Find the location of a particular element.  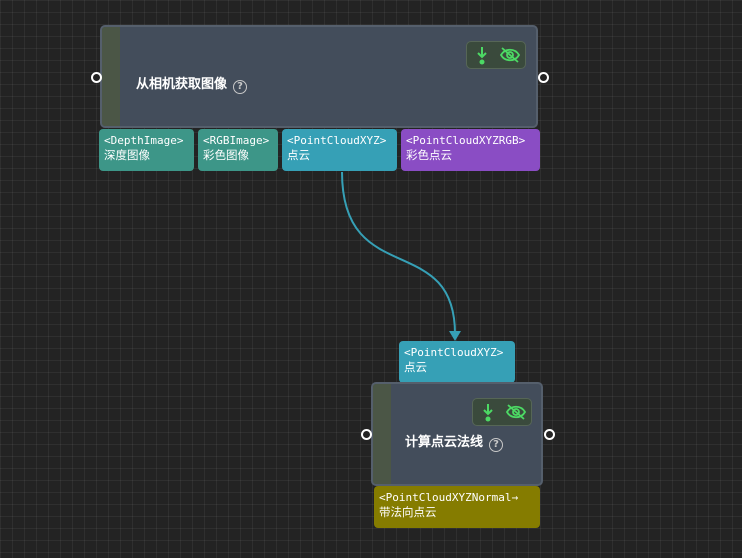

port-label: 彩色图像 is located at coordinates (226, 155).